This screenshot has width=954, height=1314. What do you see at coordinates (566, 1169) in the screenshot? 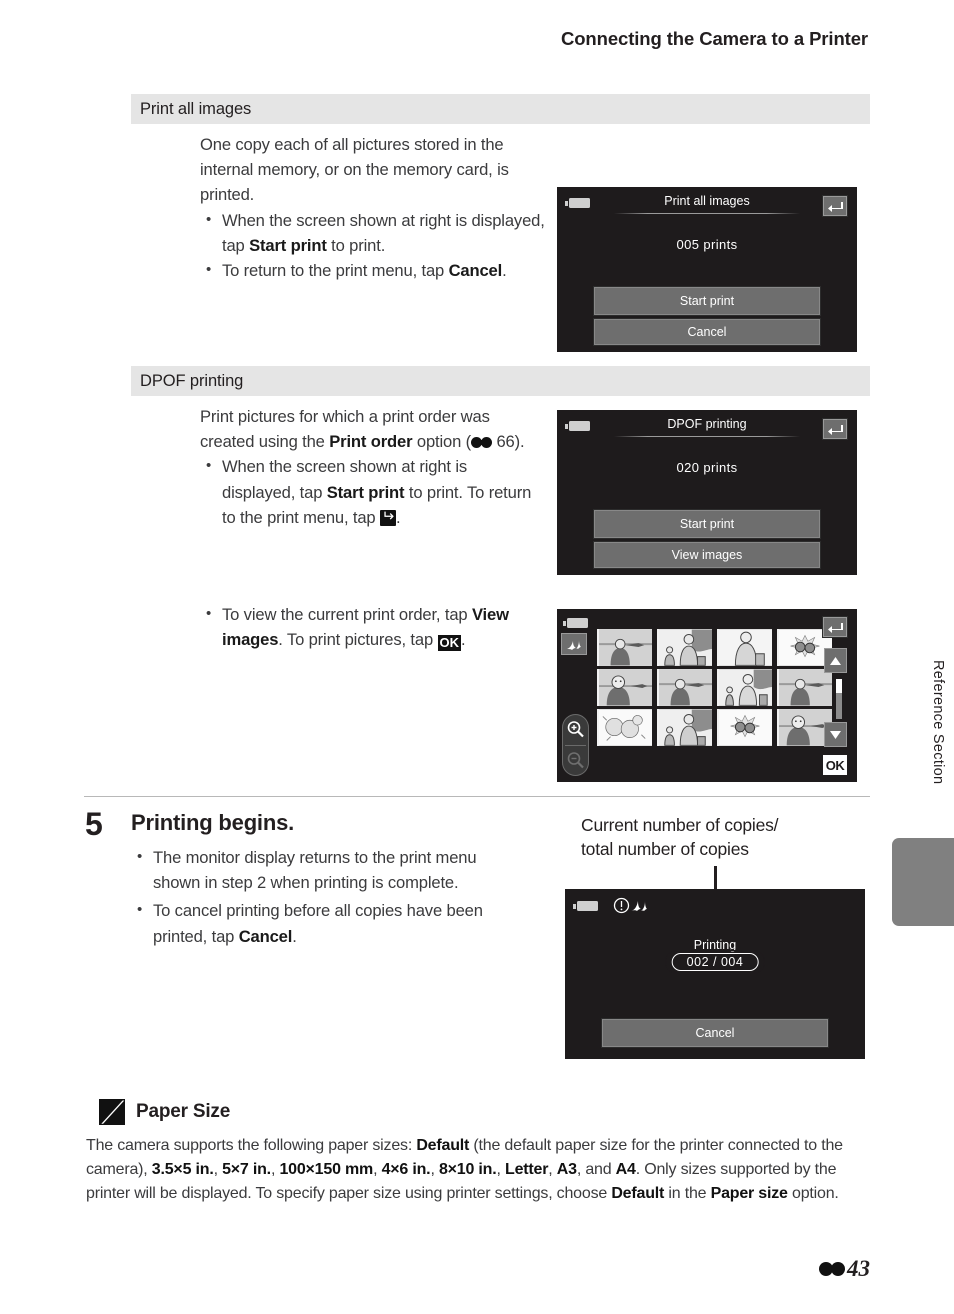
I see `bold-term: A3` at bounding box center [566, 1169].